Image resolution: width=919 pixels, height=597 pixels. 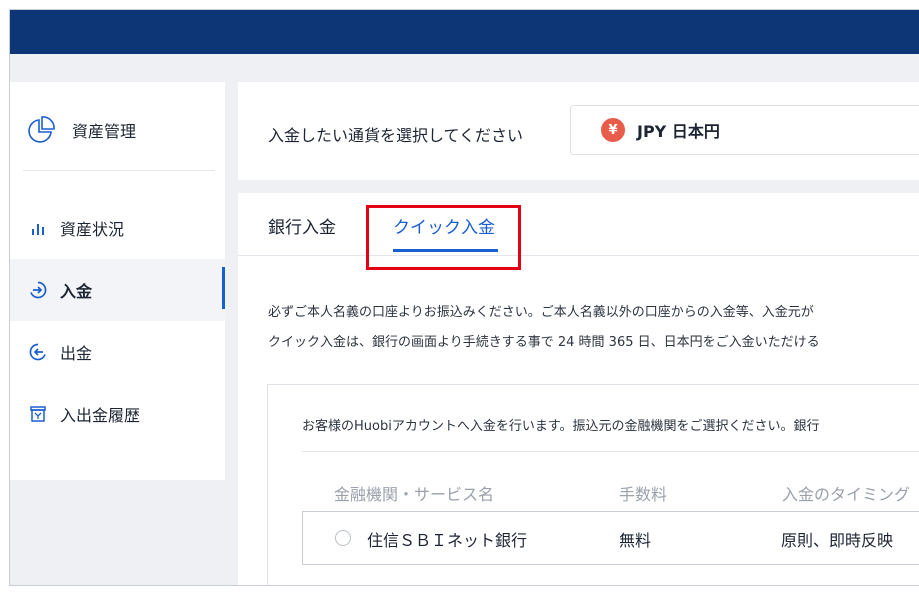 I want to click on column-header-fee: 手数料, so click(x=643, y=494).